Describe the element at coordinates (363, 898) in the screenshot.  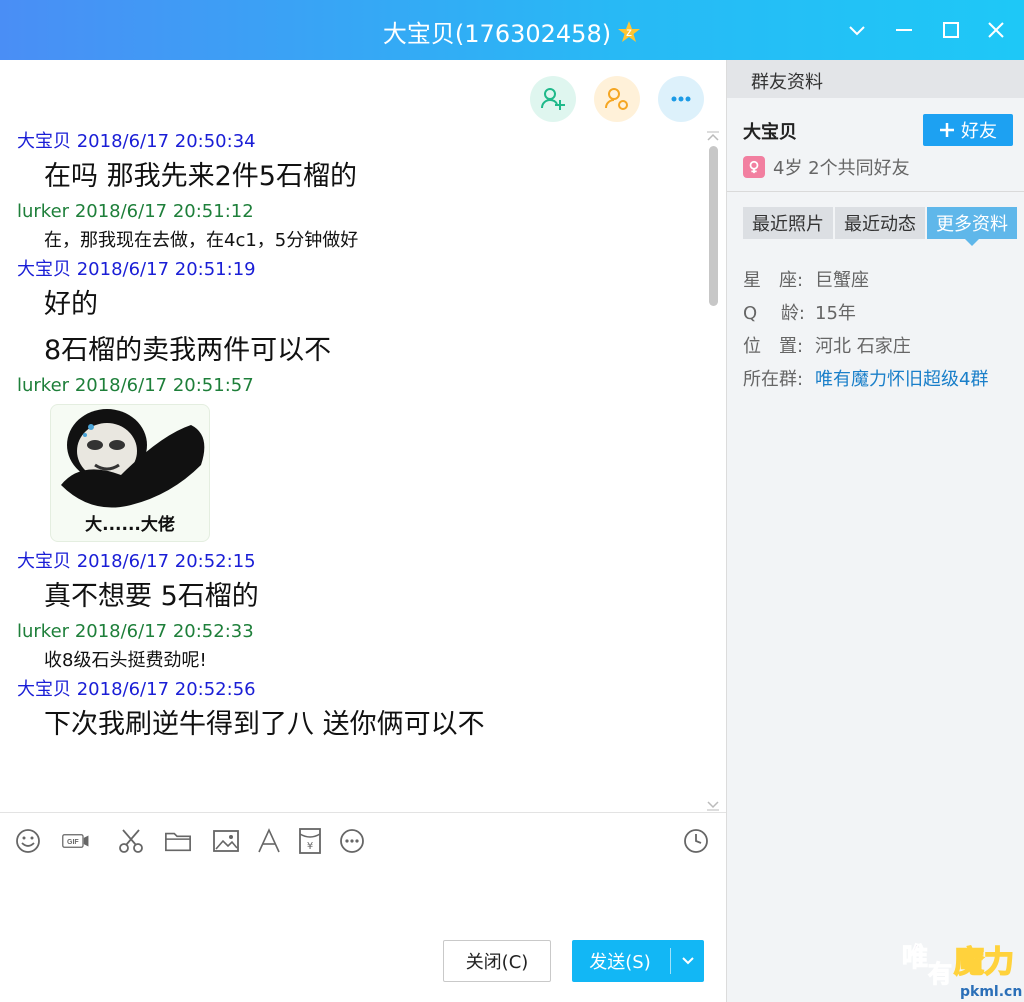
I see `message-input` at that location.